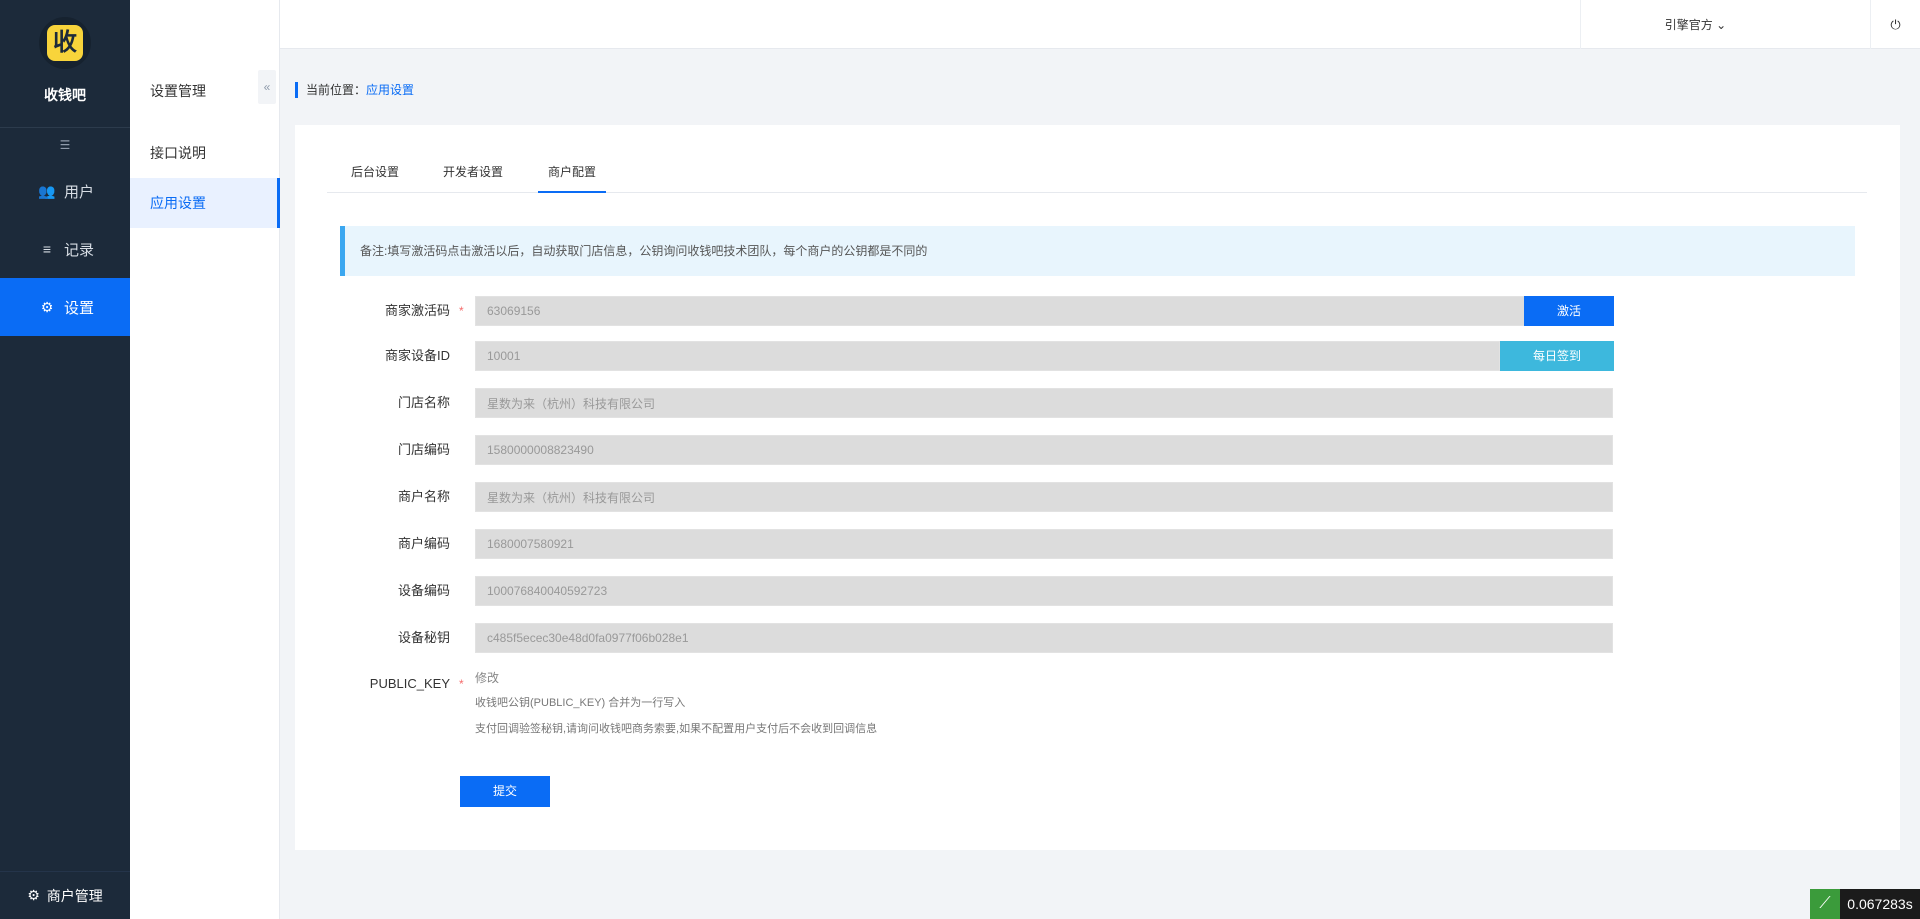  What do you see at coordinates (79, 308) in the screenshot?
I see `sidebar-item-label: 设置` at bounding box center [79, 308].